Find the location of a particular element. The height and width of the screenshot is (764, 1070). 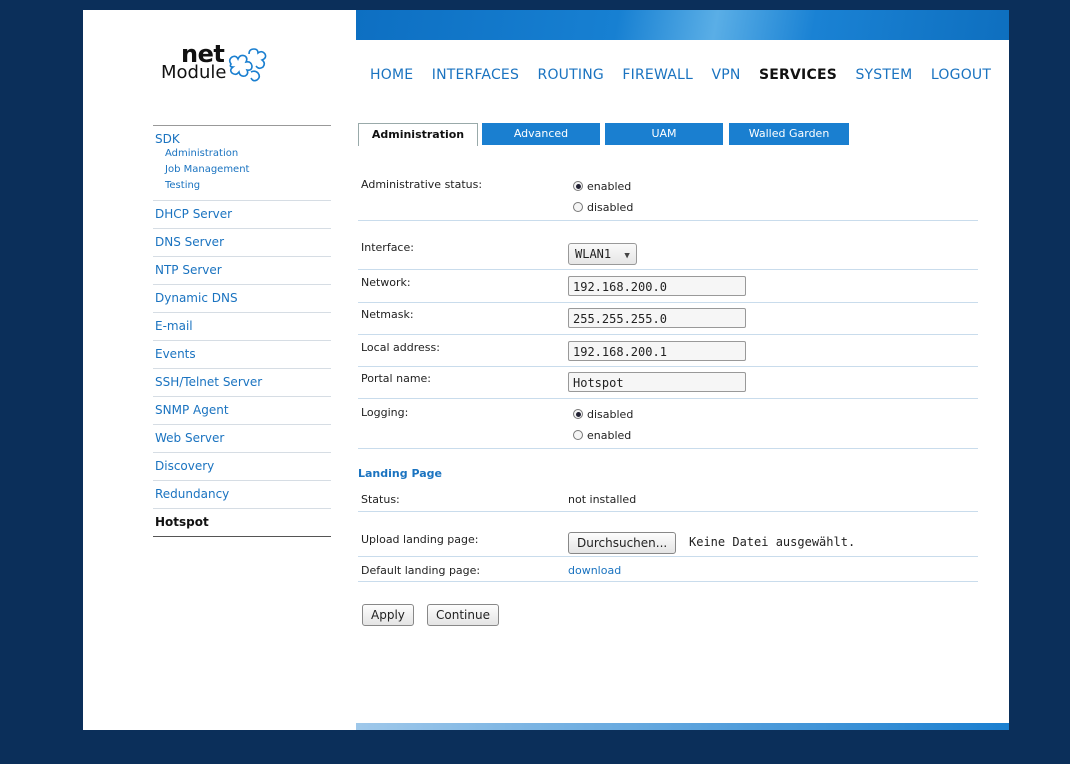

logging-enabled-label: enabled is located at coordinates (609, 435).